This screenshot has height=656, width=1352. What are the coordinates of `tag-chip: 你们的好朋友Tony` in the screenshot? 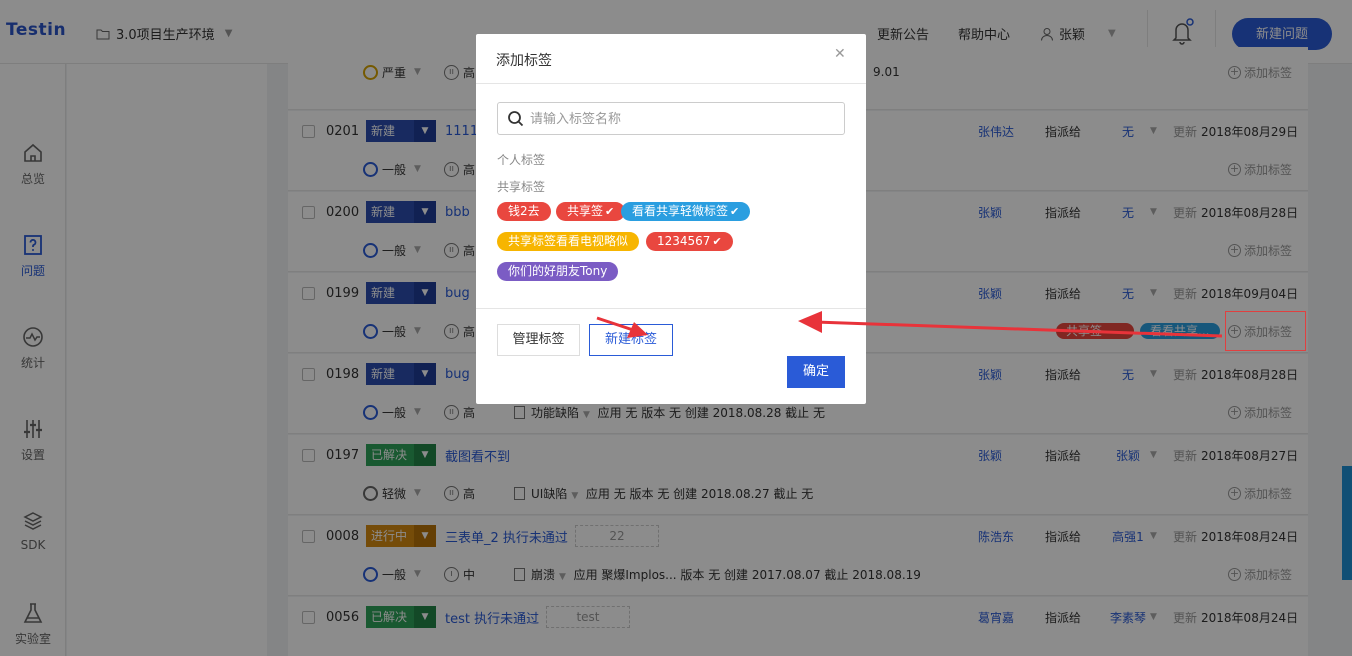 It's located at (558, 271).